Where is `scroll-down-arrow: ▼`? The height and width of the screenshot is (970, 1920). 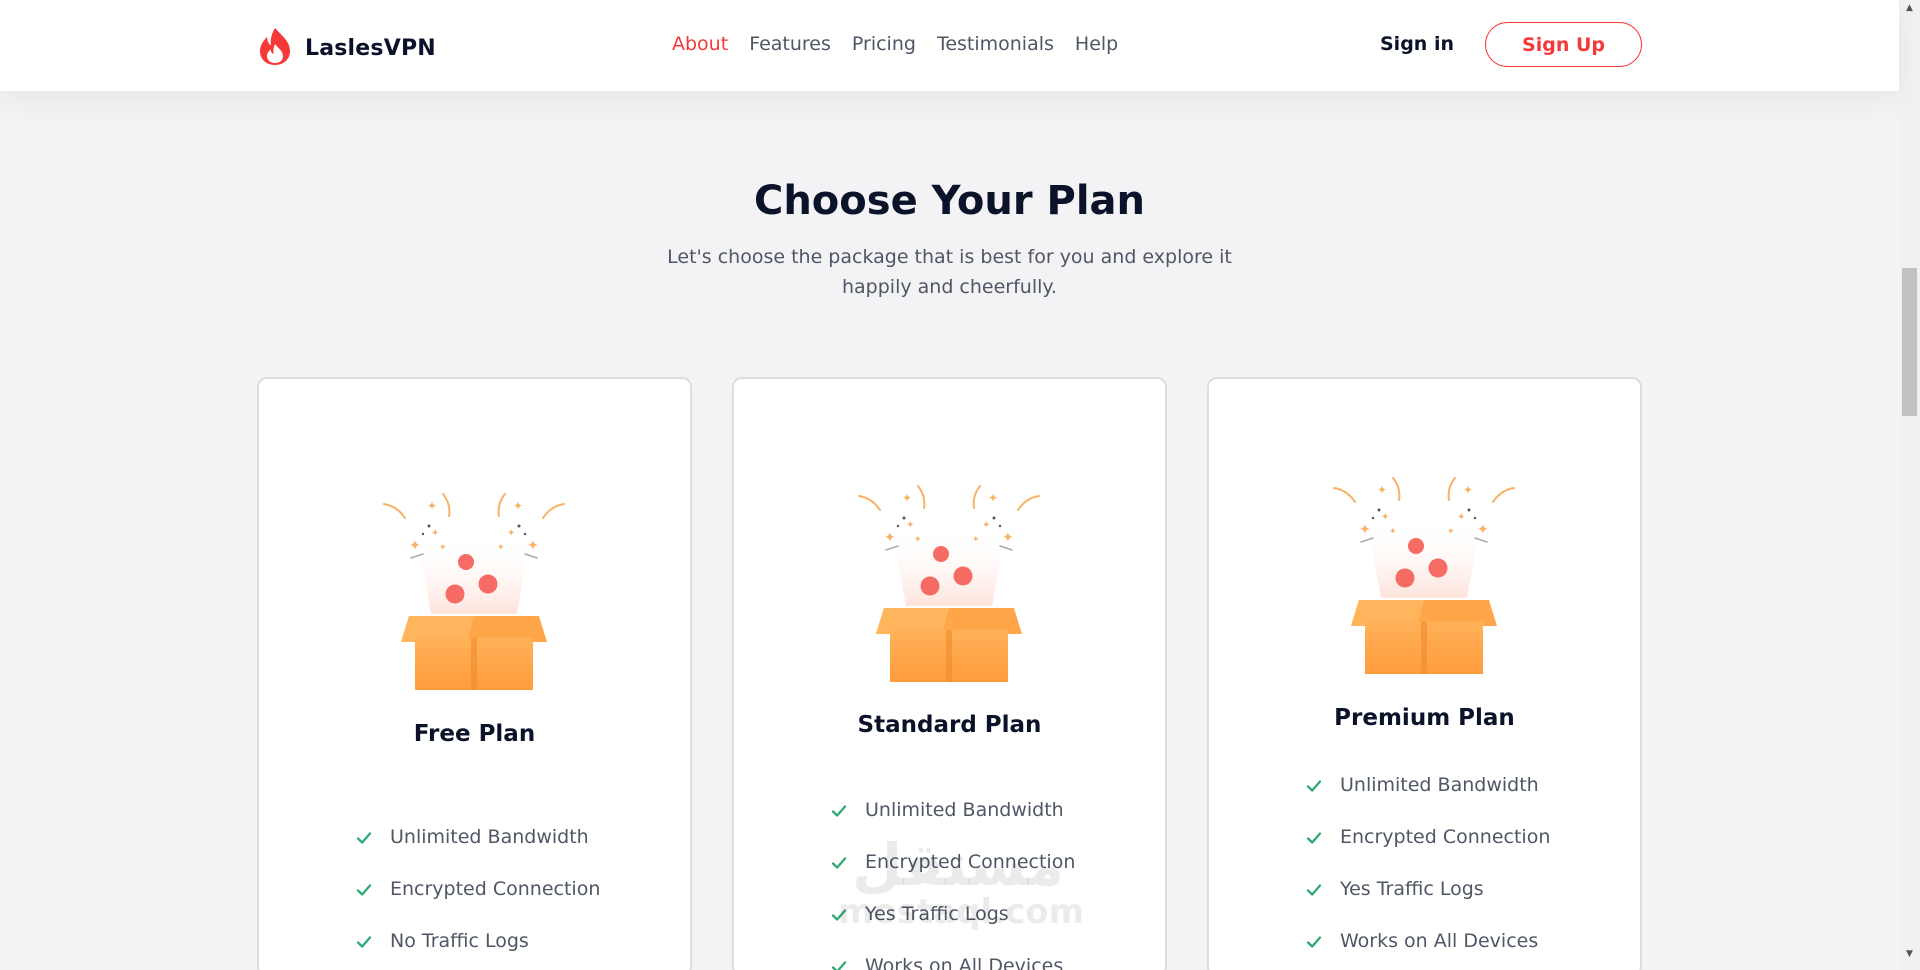
scroll-down-arrow: ▼ is located at coordinates (1909, 954).